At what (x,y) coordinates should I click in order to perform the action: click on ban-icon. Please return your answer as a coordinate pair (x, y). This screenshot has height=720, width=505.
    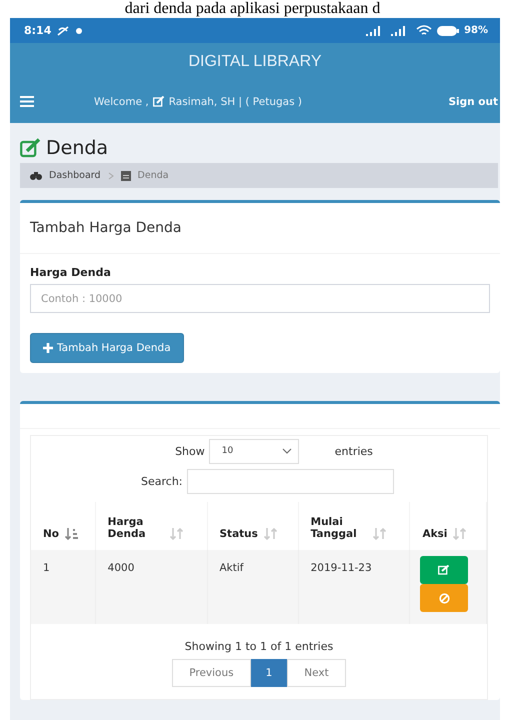
    Looking at the image, I should click on (444, 598).